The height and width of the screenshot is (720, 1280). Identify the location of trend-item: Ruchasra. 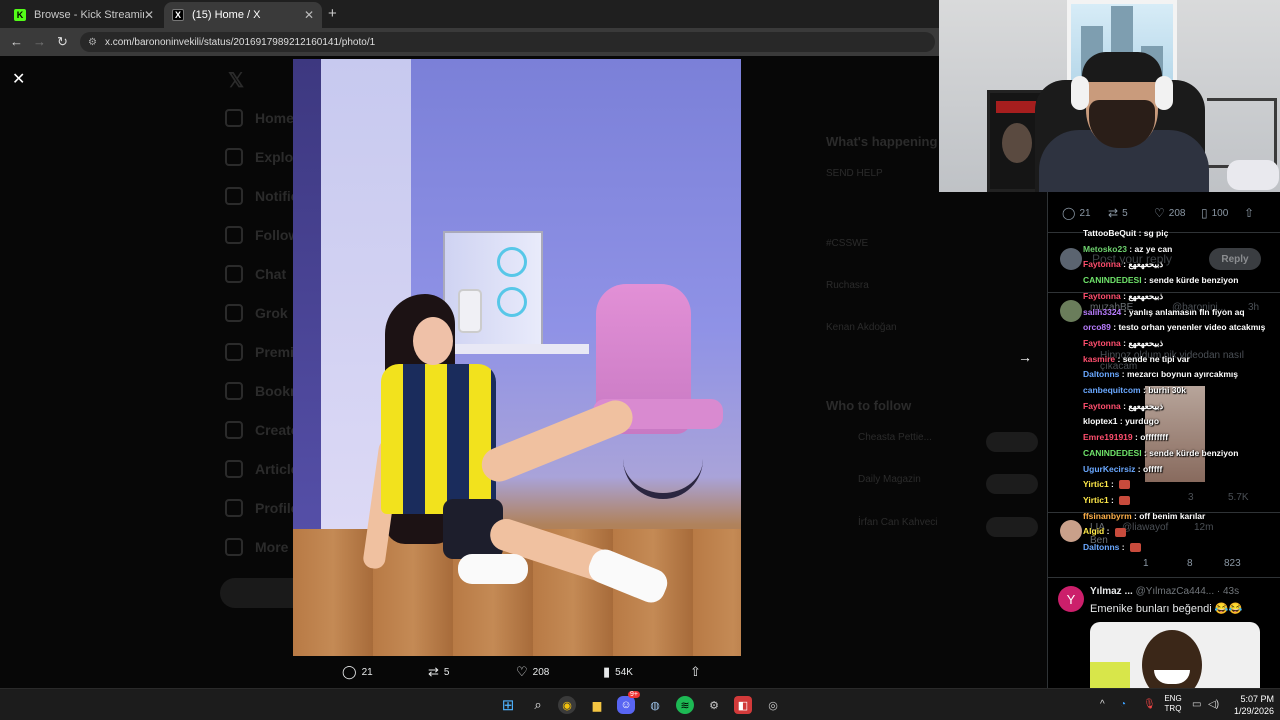
(847, 285).